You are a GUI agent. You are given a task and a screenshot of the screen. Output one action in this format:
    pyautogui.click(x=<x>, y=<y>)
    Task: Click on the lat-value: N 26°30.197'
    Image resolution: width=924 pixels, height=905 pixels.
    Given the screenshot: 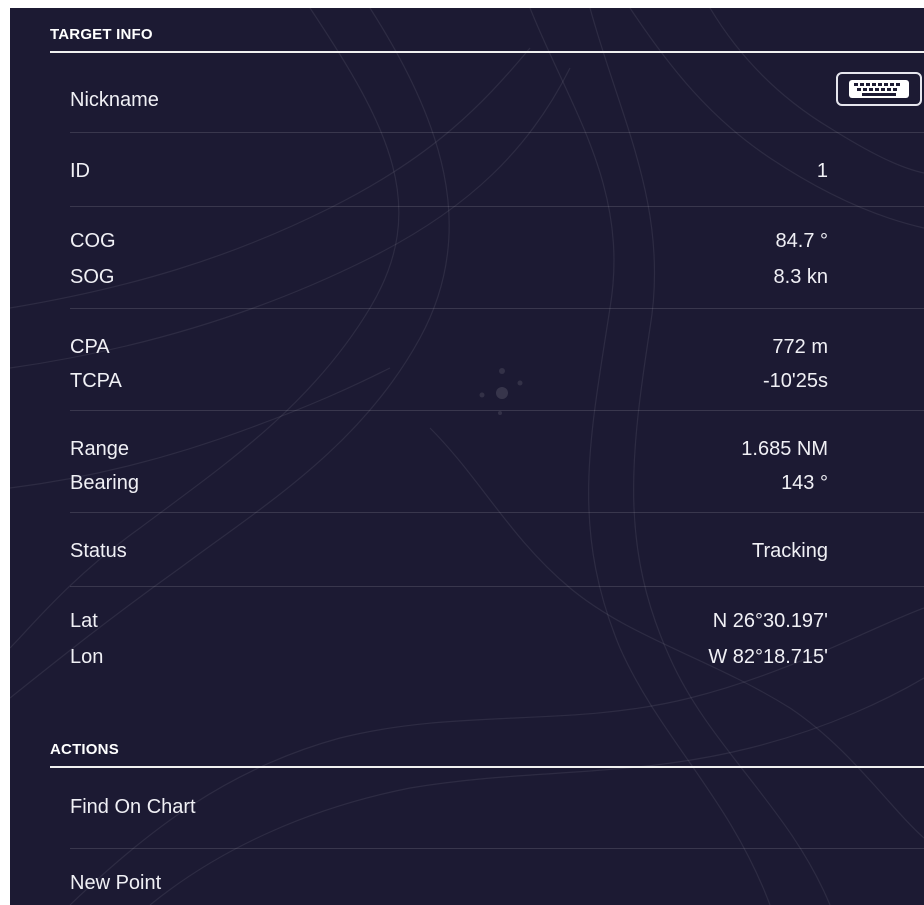 What is the action you would take?
    pyautogui.click(x=770, y=621)
    